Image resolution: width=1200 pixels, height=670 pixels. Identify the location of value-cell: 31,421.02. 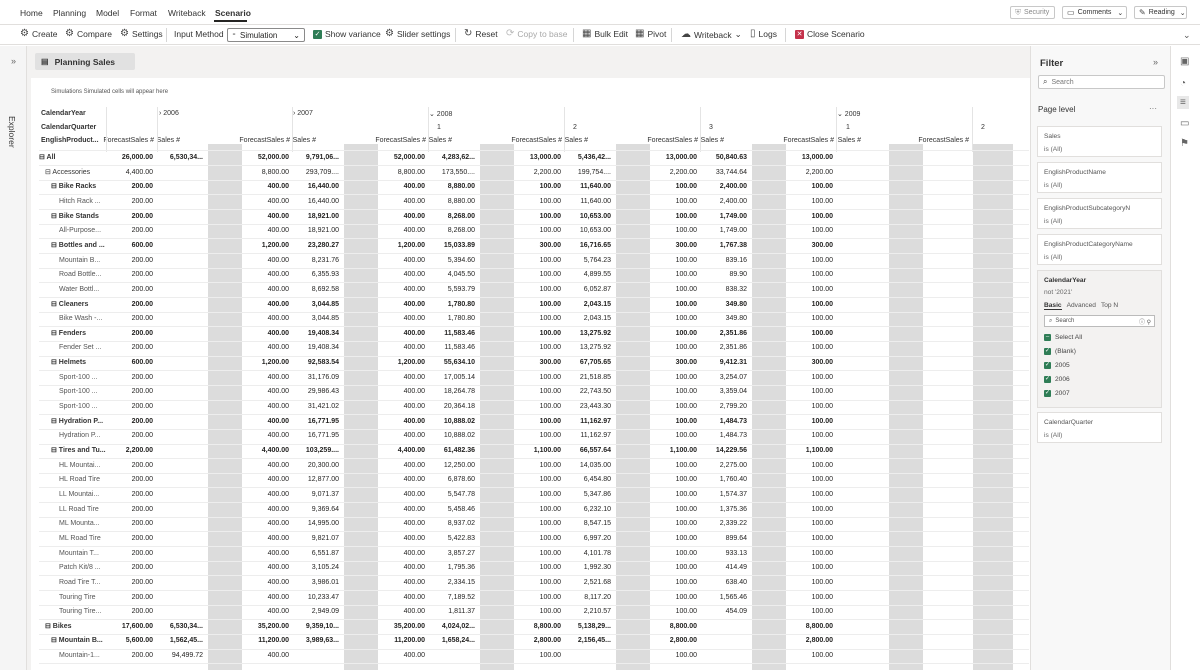
(317, 407).